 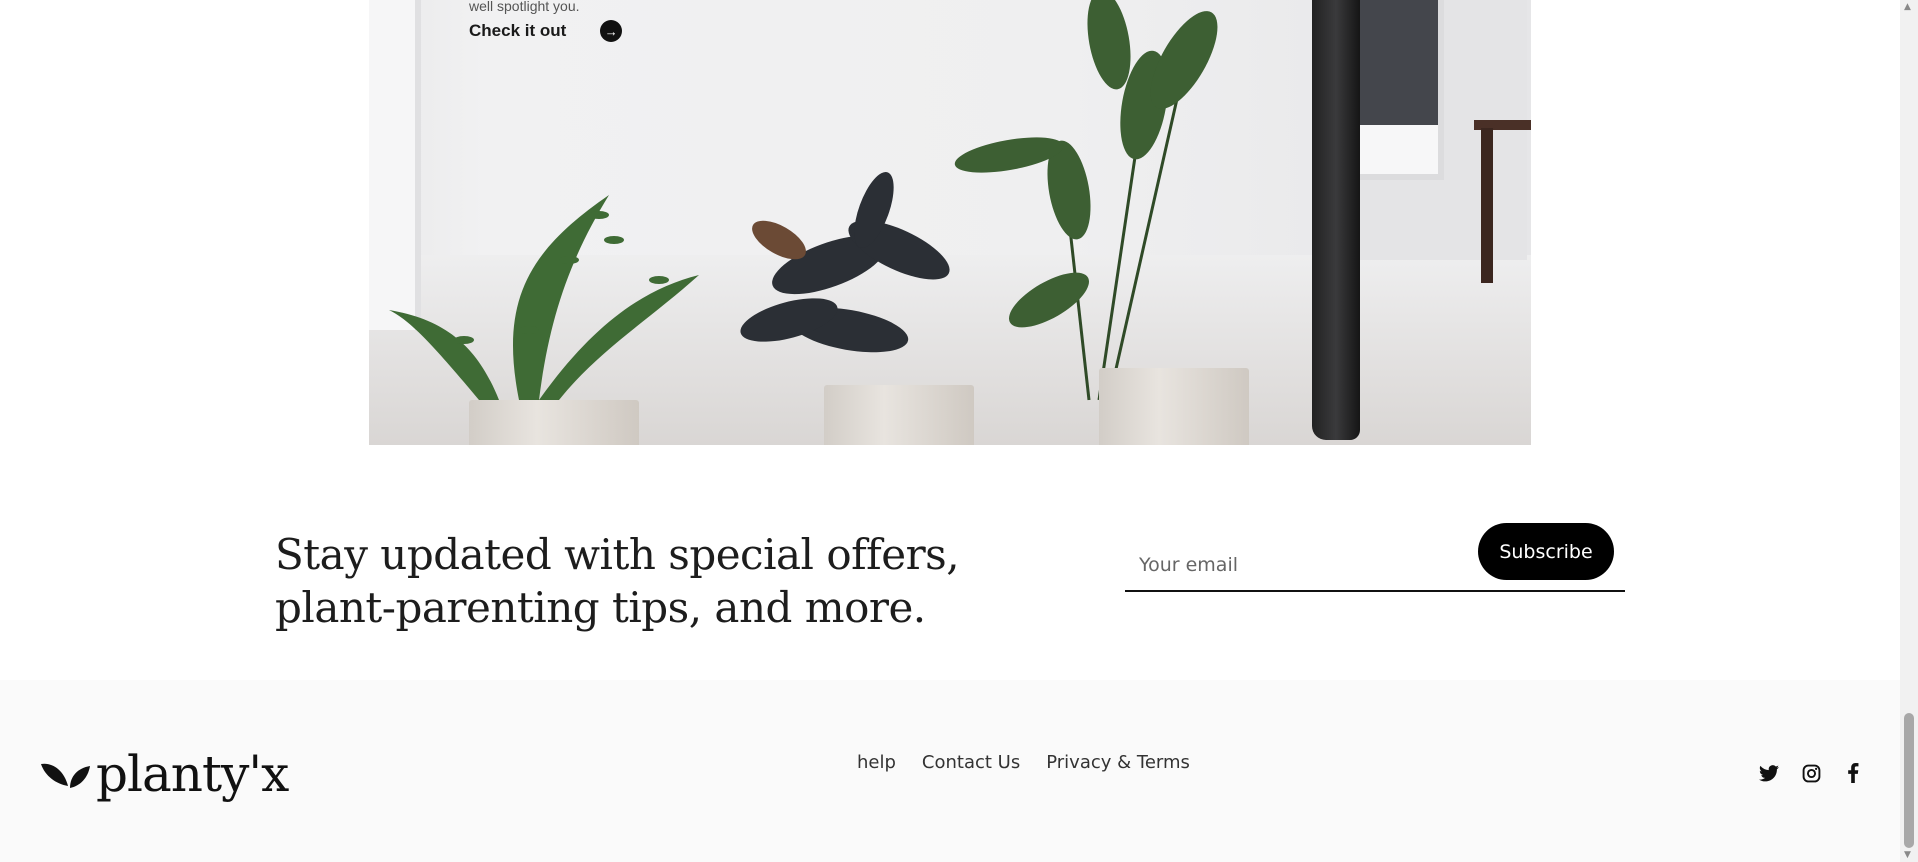 I want to click on scroll-down-icon: ▼, so click(x=1907, y=855).